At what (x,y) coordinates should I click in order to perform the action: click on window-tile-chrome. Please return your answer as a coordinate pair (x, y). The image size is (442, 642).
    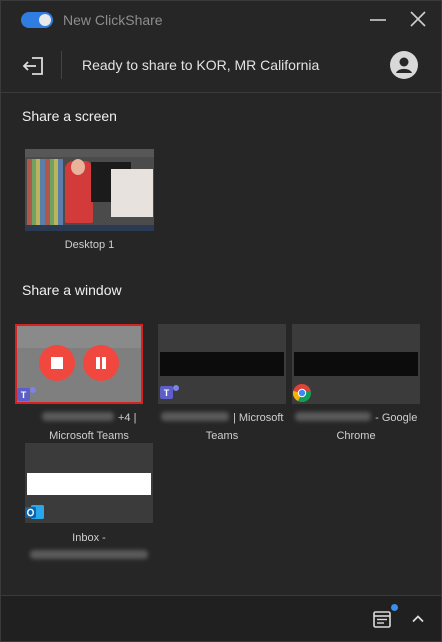
    Looking at the image, I should click on (356, 364).